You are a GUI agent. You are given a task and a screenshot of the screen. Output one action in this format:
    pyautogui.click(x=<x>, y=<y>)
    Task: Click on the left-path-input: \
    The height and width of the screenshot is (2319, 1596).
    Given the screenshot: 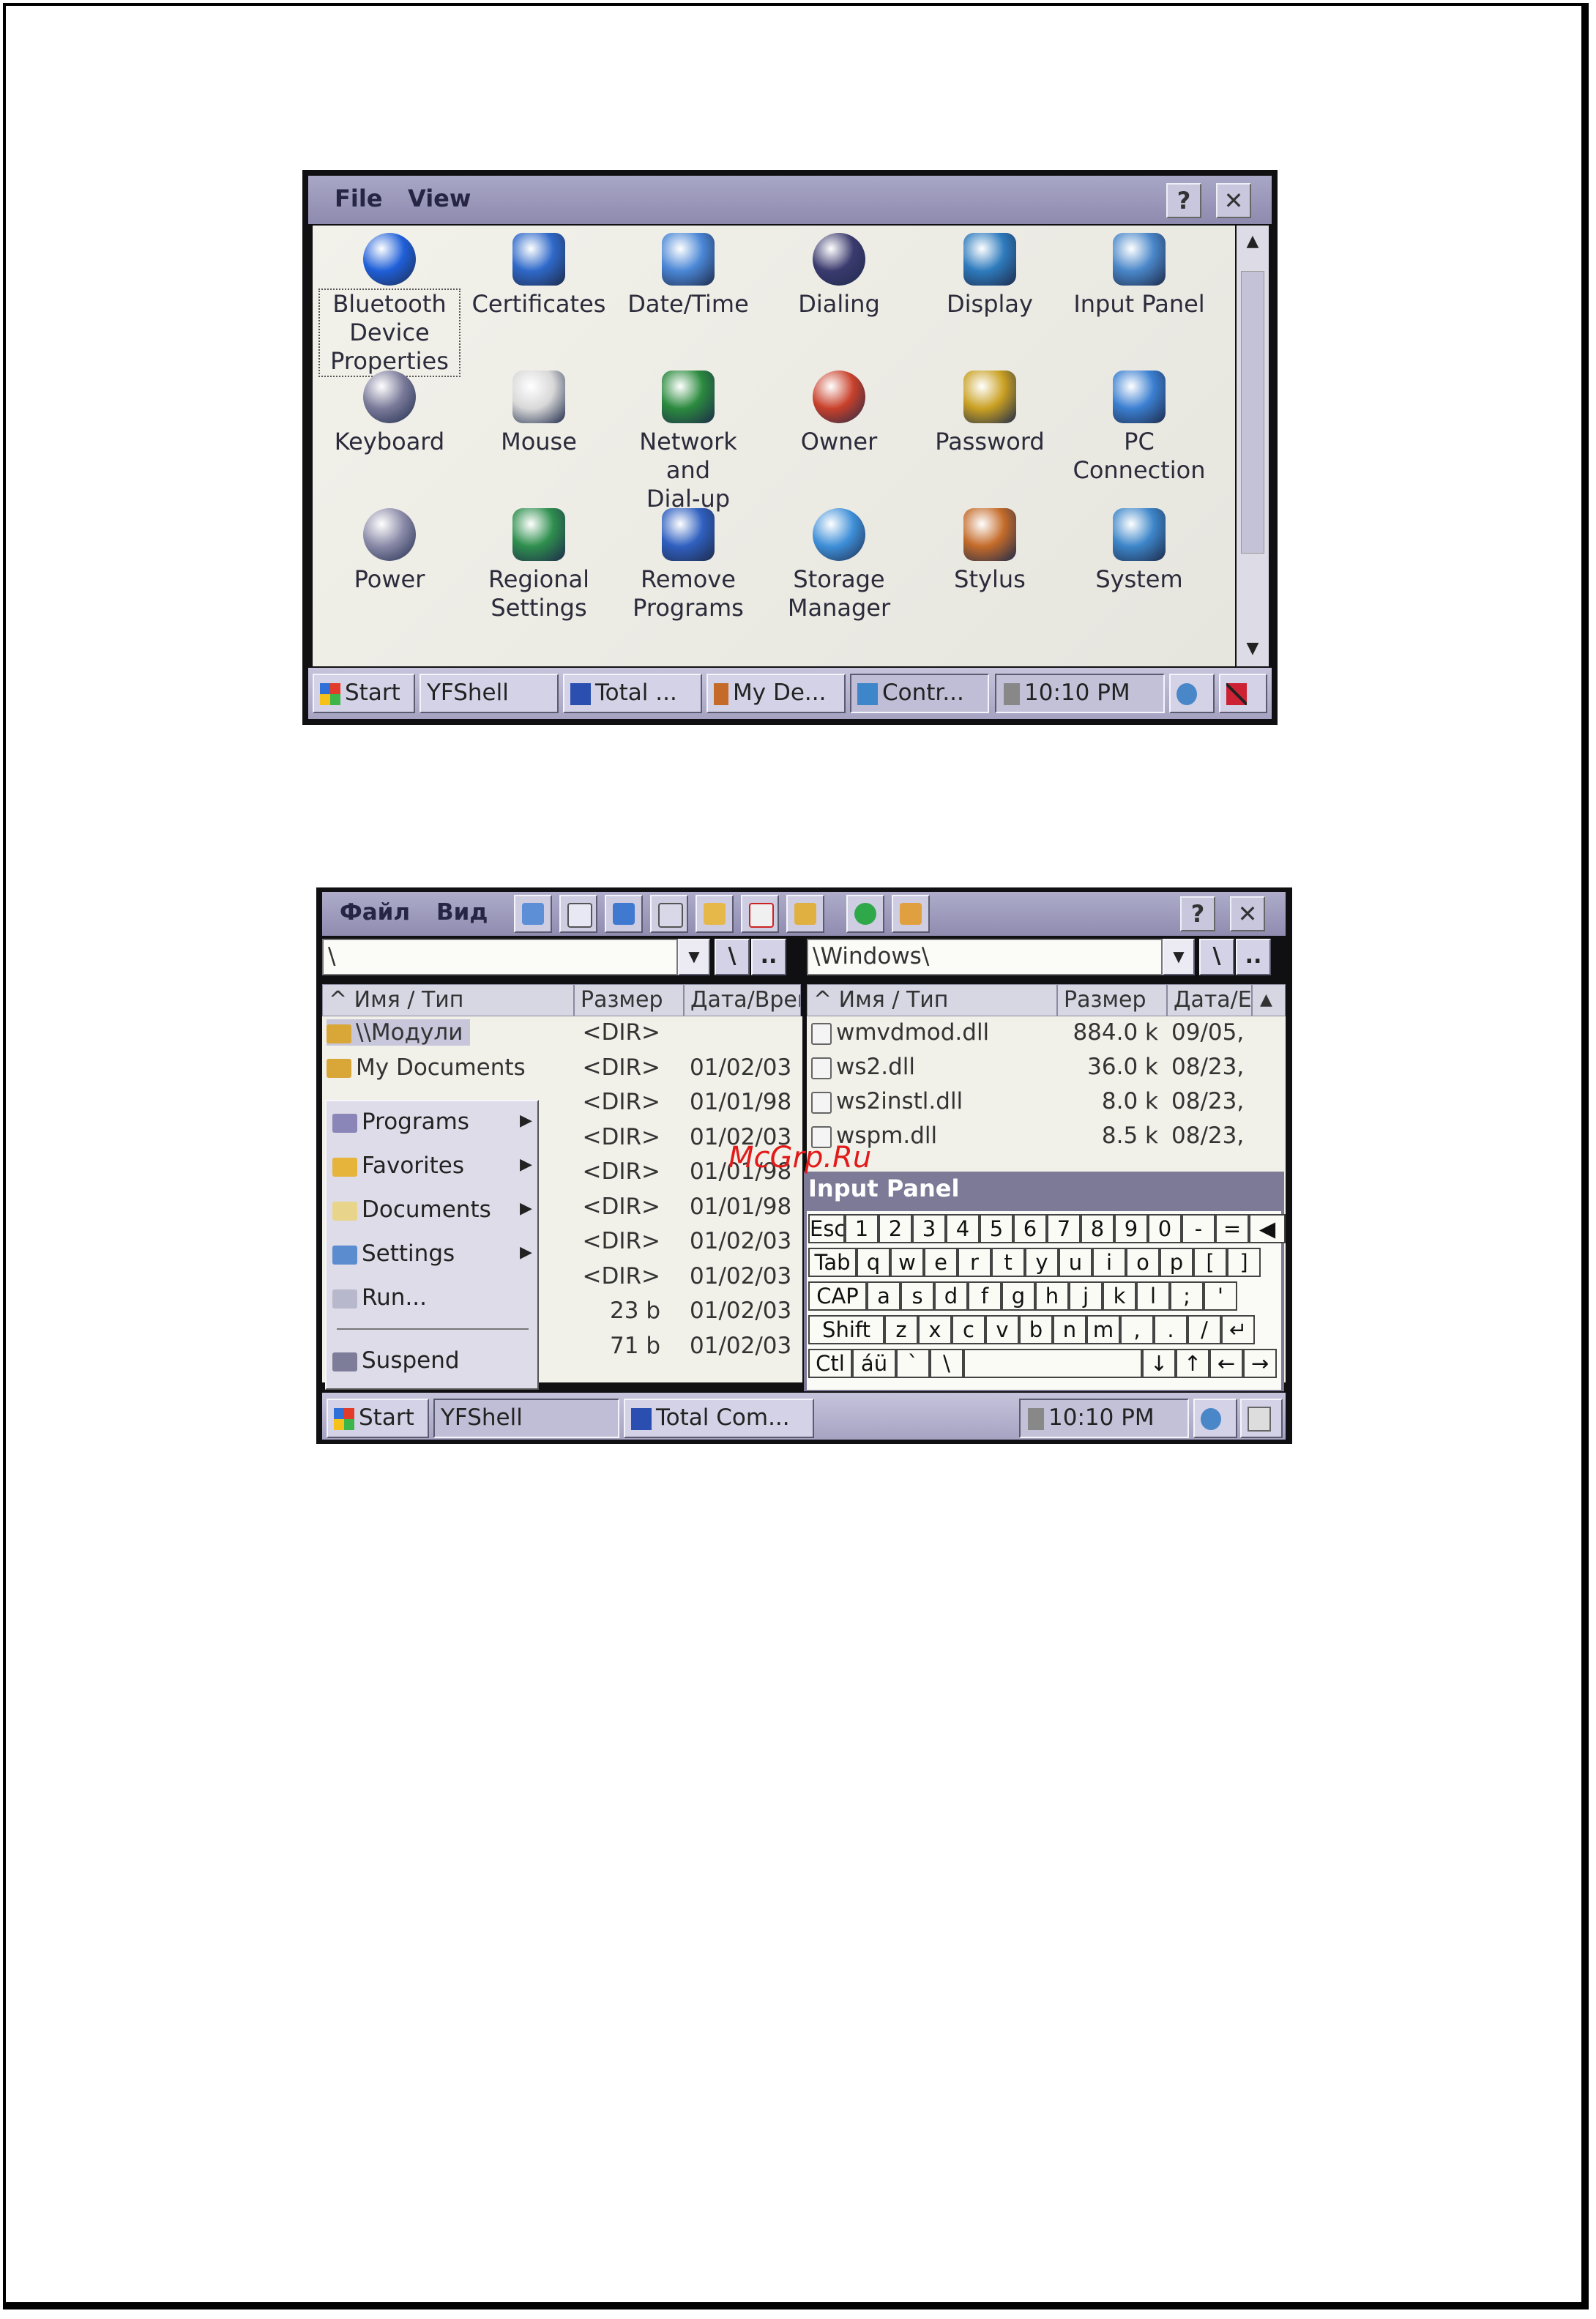 What is the action you would take?
    pyautogui.click(x=500, y=957)
    